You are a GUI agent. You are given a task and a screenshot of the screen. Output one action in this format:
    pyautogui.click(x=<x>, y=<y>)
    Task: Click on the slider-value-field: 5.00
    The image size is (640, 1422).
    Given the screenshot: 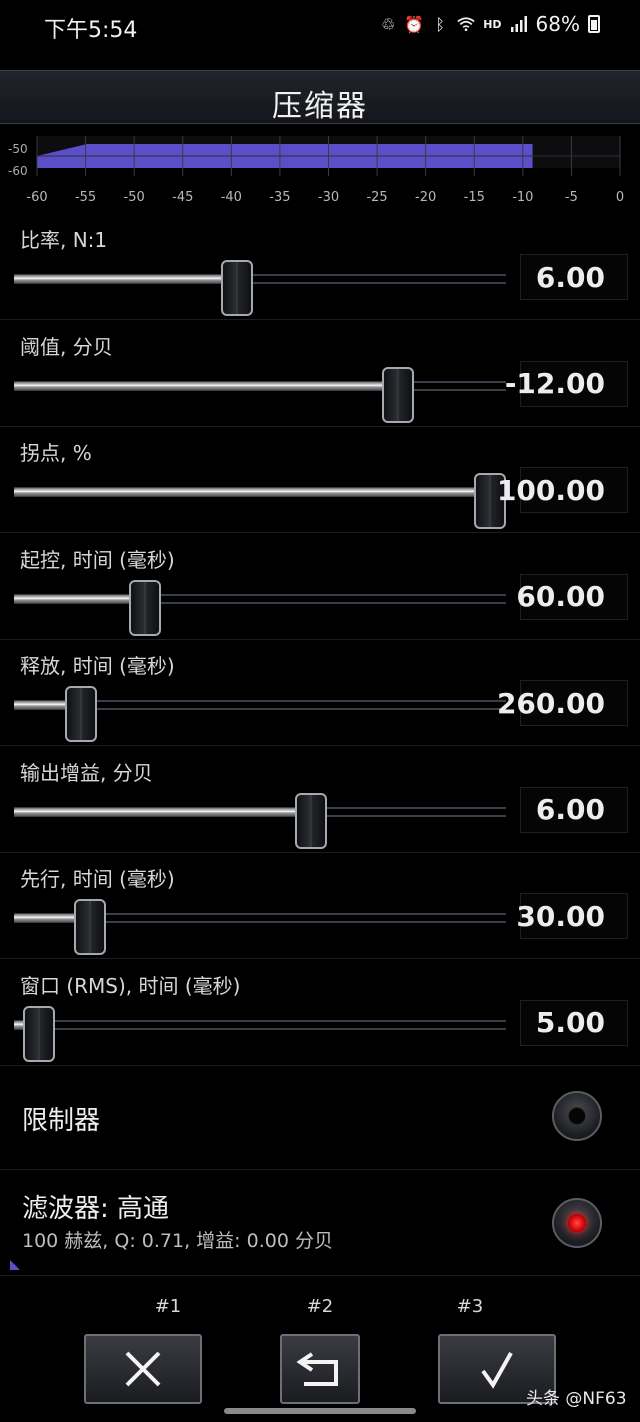 What is the action you would take?
    pyautogui.click(x=574, y=1022)
    